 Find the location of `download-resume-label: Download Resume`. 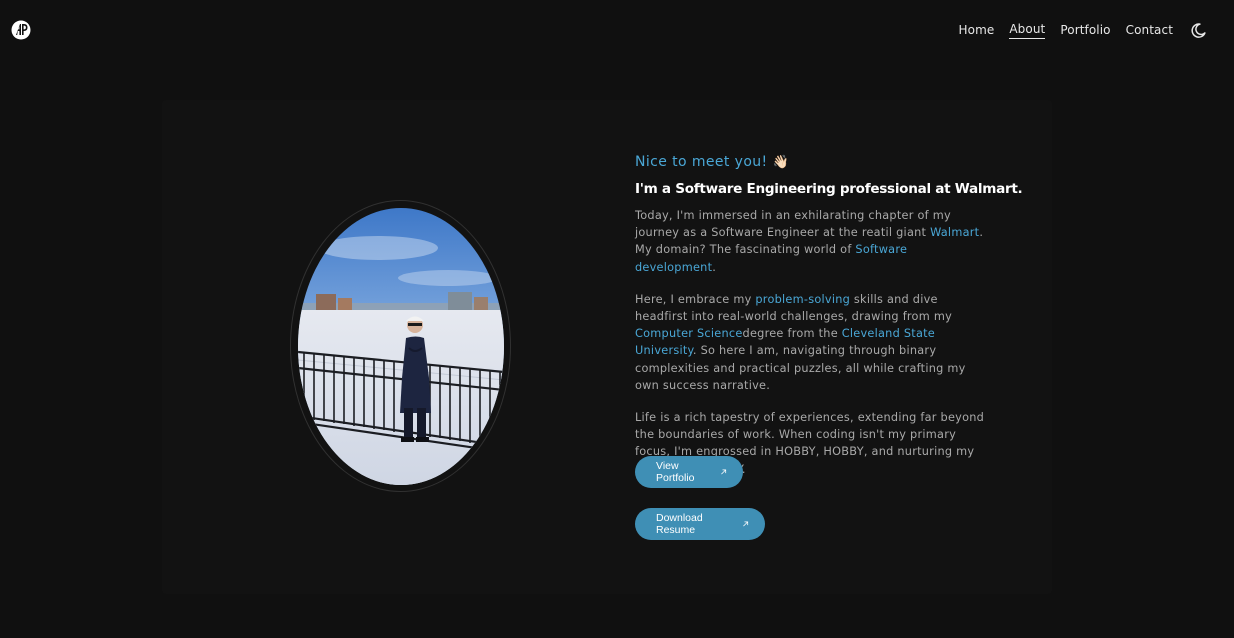

download-resume-label: Download Resume is located at coordinates (679, 524).